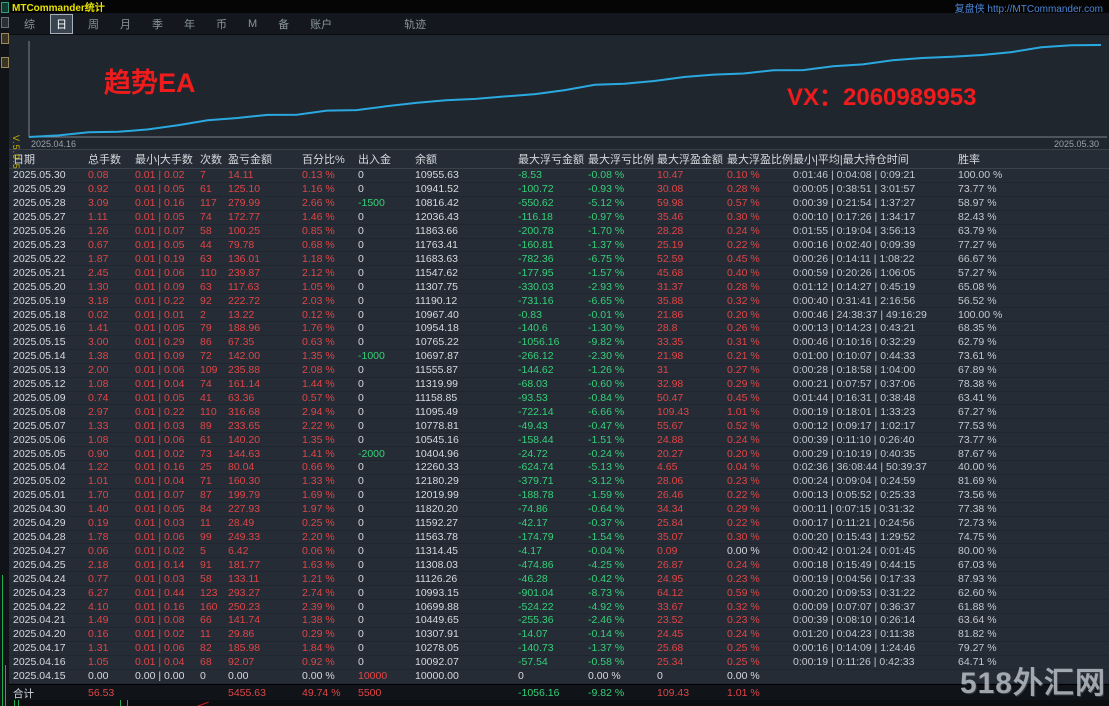  Describe the element at coordinates (39, 384) in the screenshot. I see `cell-date: 2025.05.12` at that location.